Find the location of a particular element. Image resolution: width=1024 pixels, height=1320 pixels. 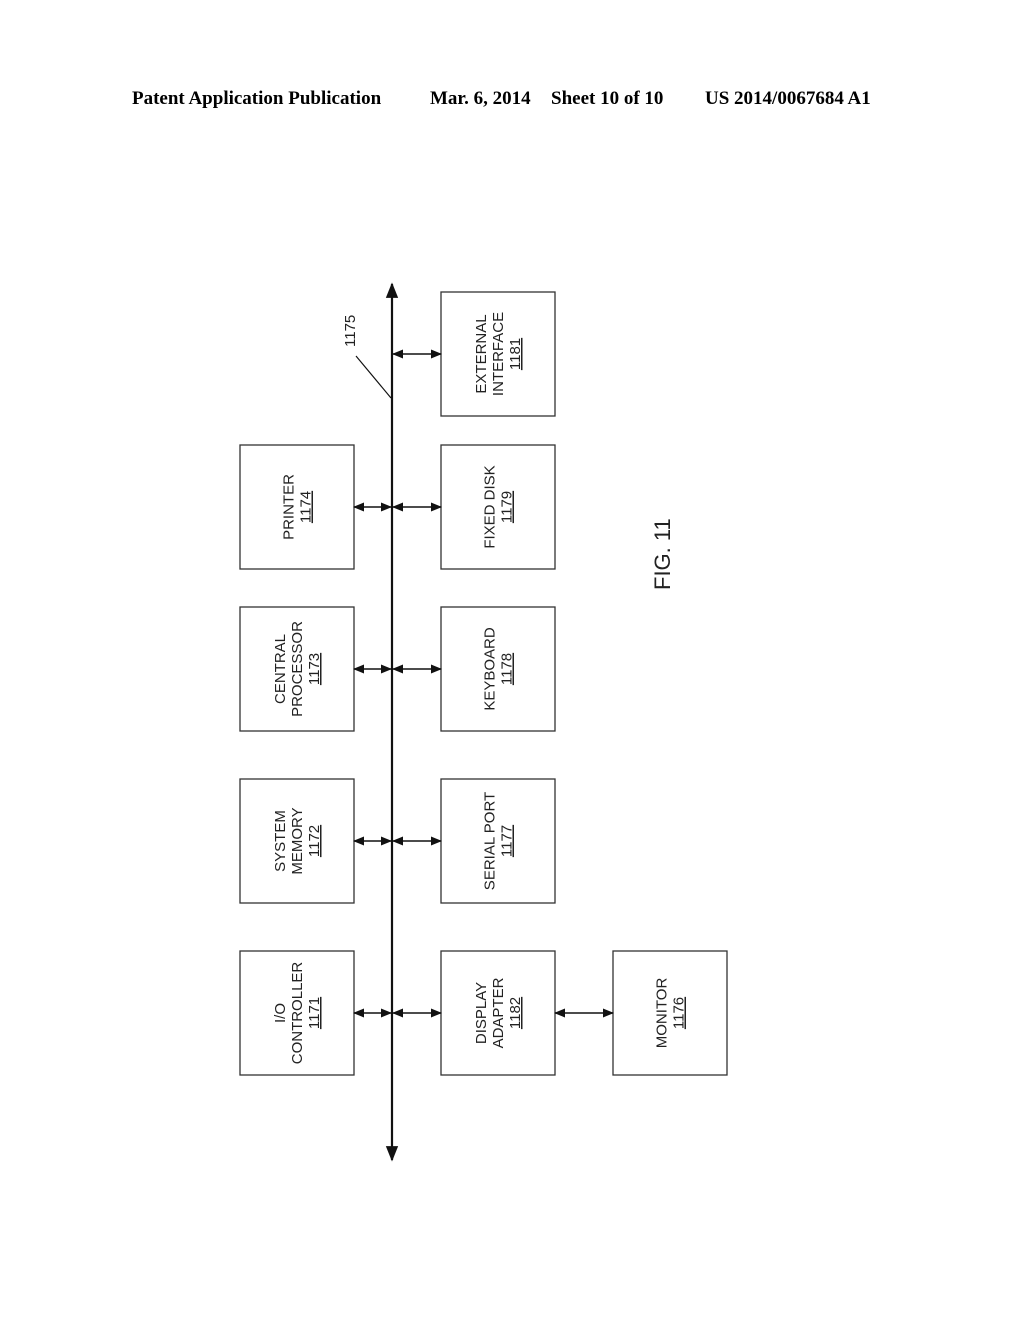

block-keyboard: KEYBOARD 1178 is located at coordinates (498, 669).